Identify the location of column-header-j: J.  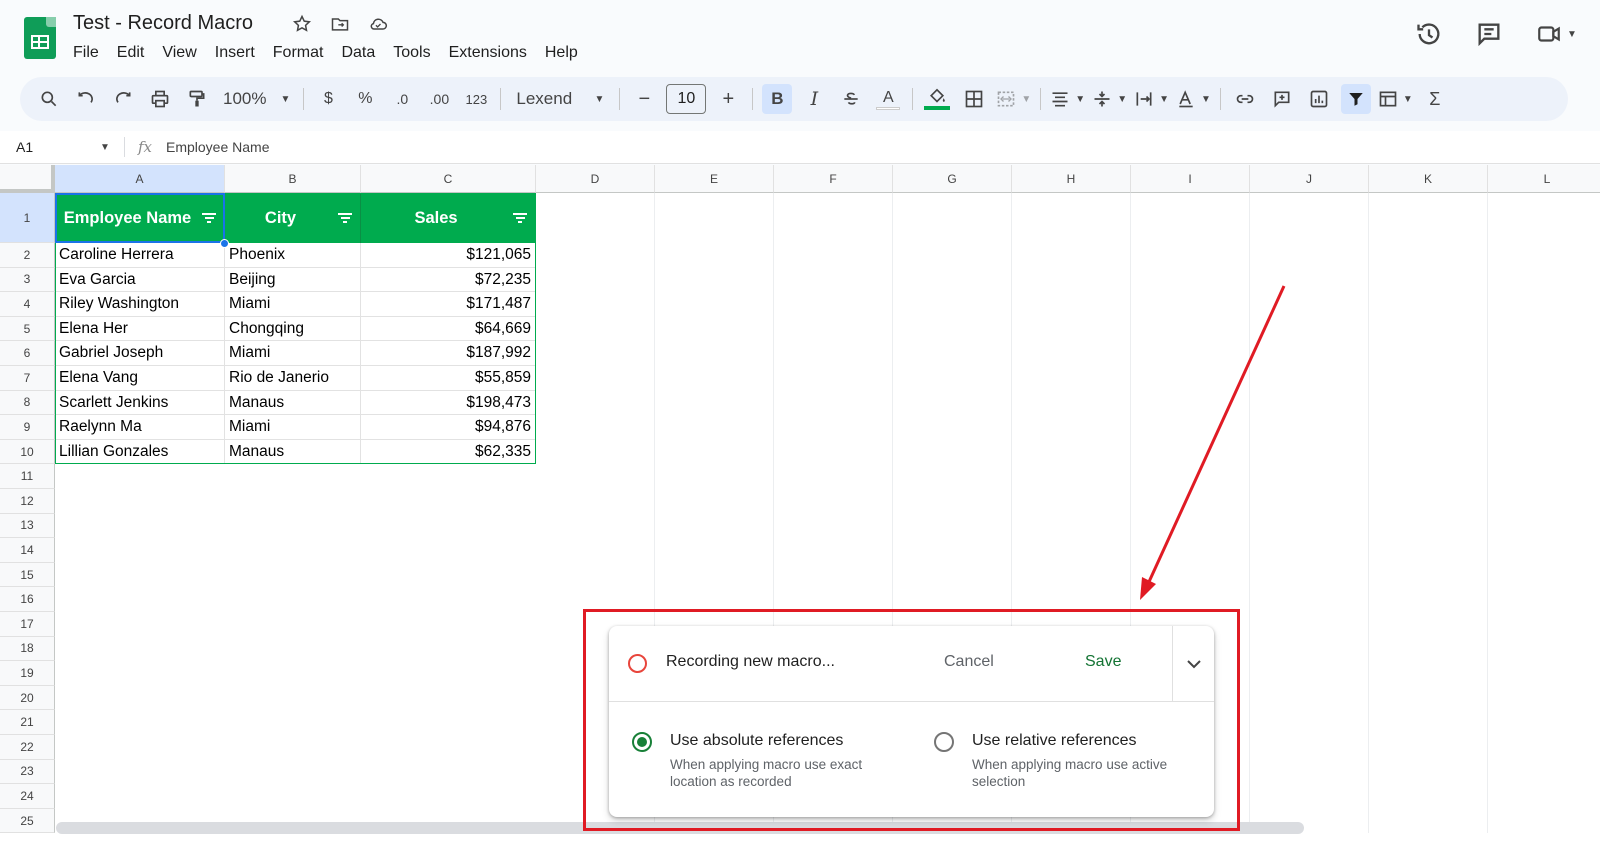
(1309, 179).